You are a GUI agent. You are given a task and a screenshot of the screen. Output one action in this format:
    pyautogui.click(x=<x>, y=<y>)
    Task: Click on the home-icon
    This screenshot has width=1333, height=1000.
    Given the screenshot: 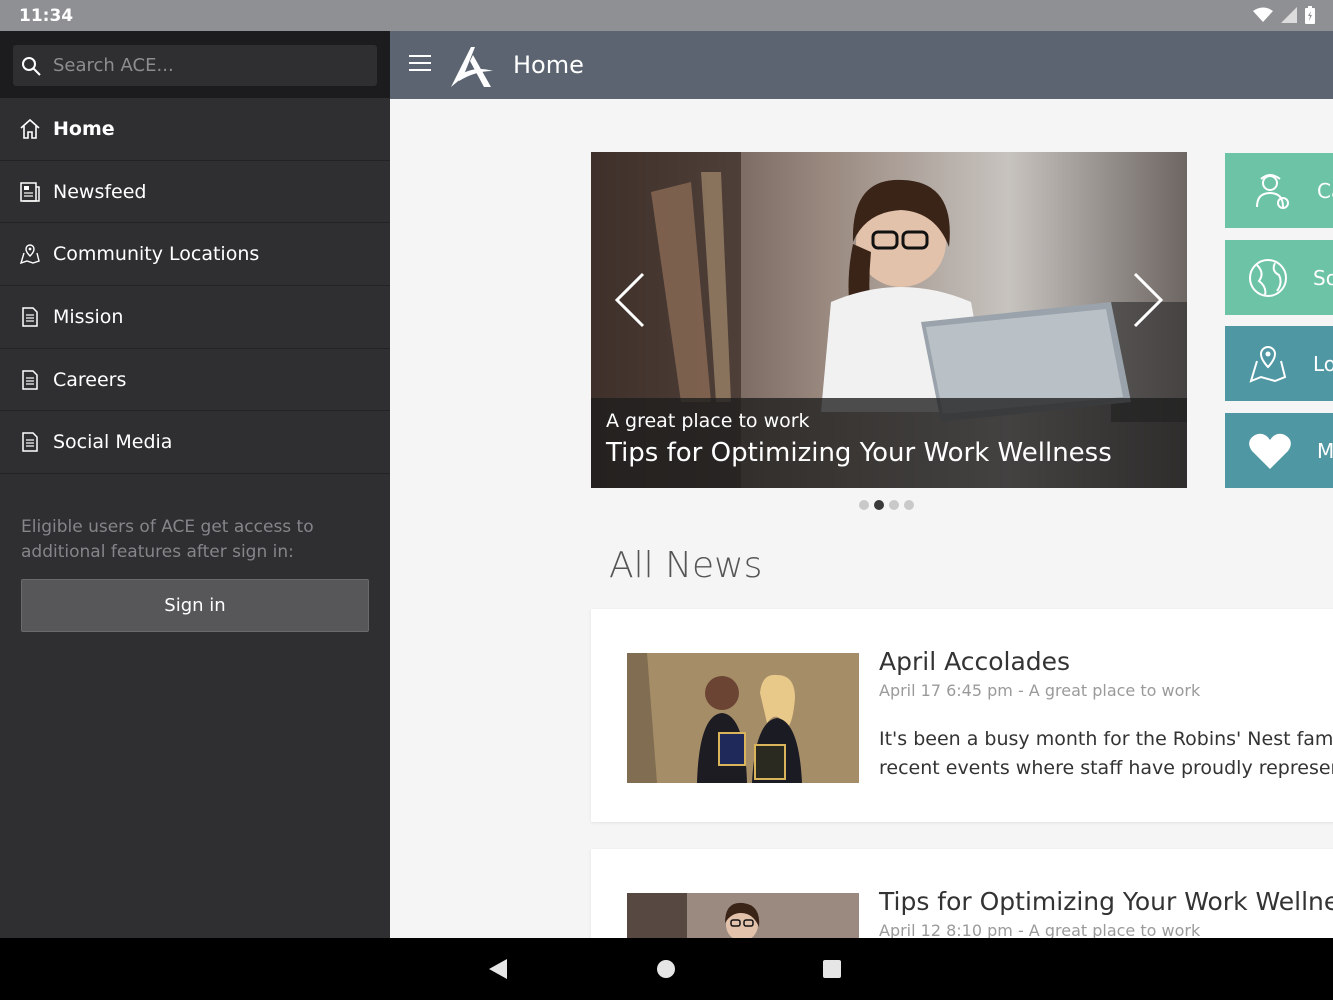 What is the action you would take?
    pyautogui.click(x=30, y=129)
    